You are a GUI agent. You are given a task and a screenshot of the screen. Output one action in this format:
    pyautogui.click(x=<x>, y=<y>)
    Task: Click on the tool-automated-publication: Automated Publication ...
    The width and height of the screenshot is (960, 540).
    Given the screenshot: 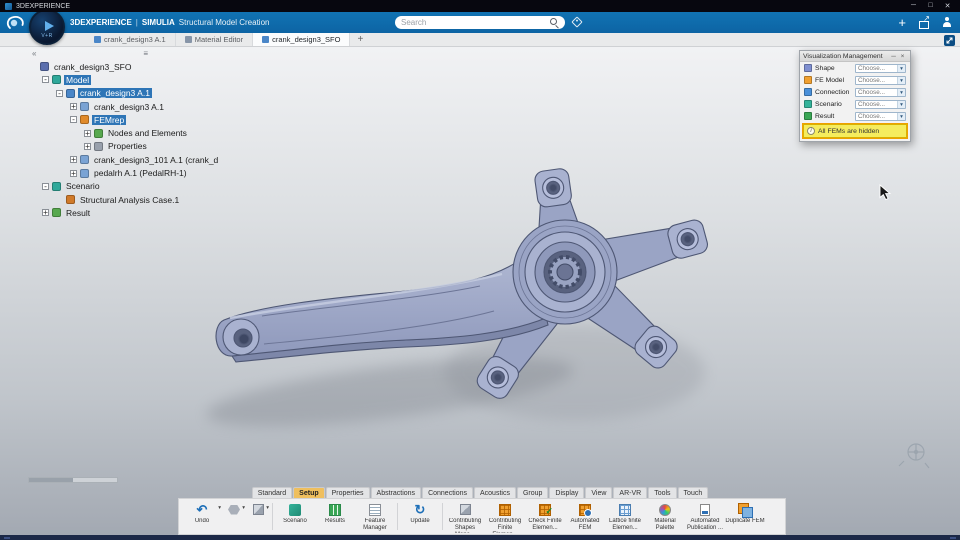 What is the action you would take?
    pyautogui.click(x=705, y=516)
    